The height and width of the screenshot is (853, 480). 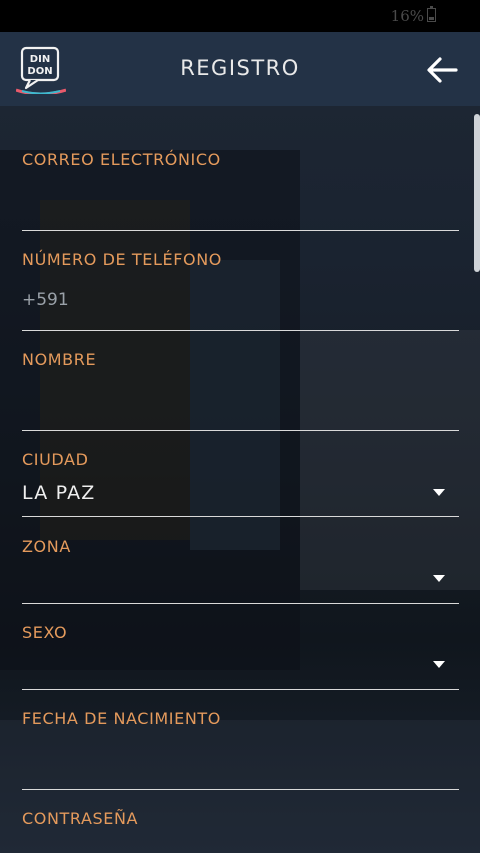 I want to click on email-label: CORREO ELECTRÓNICO, so click(x=121, y=159).